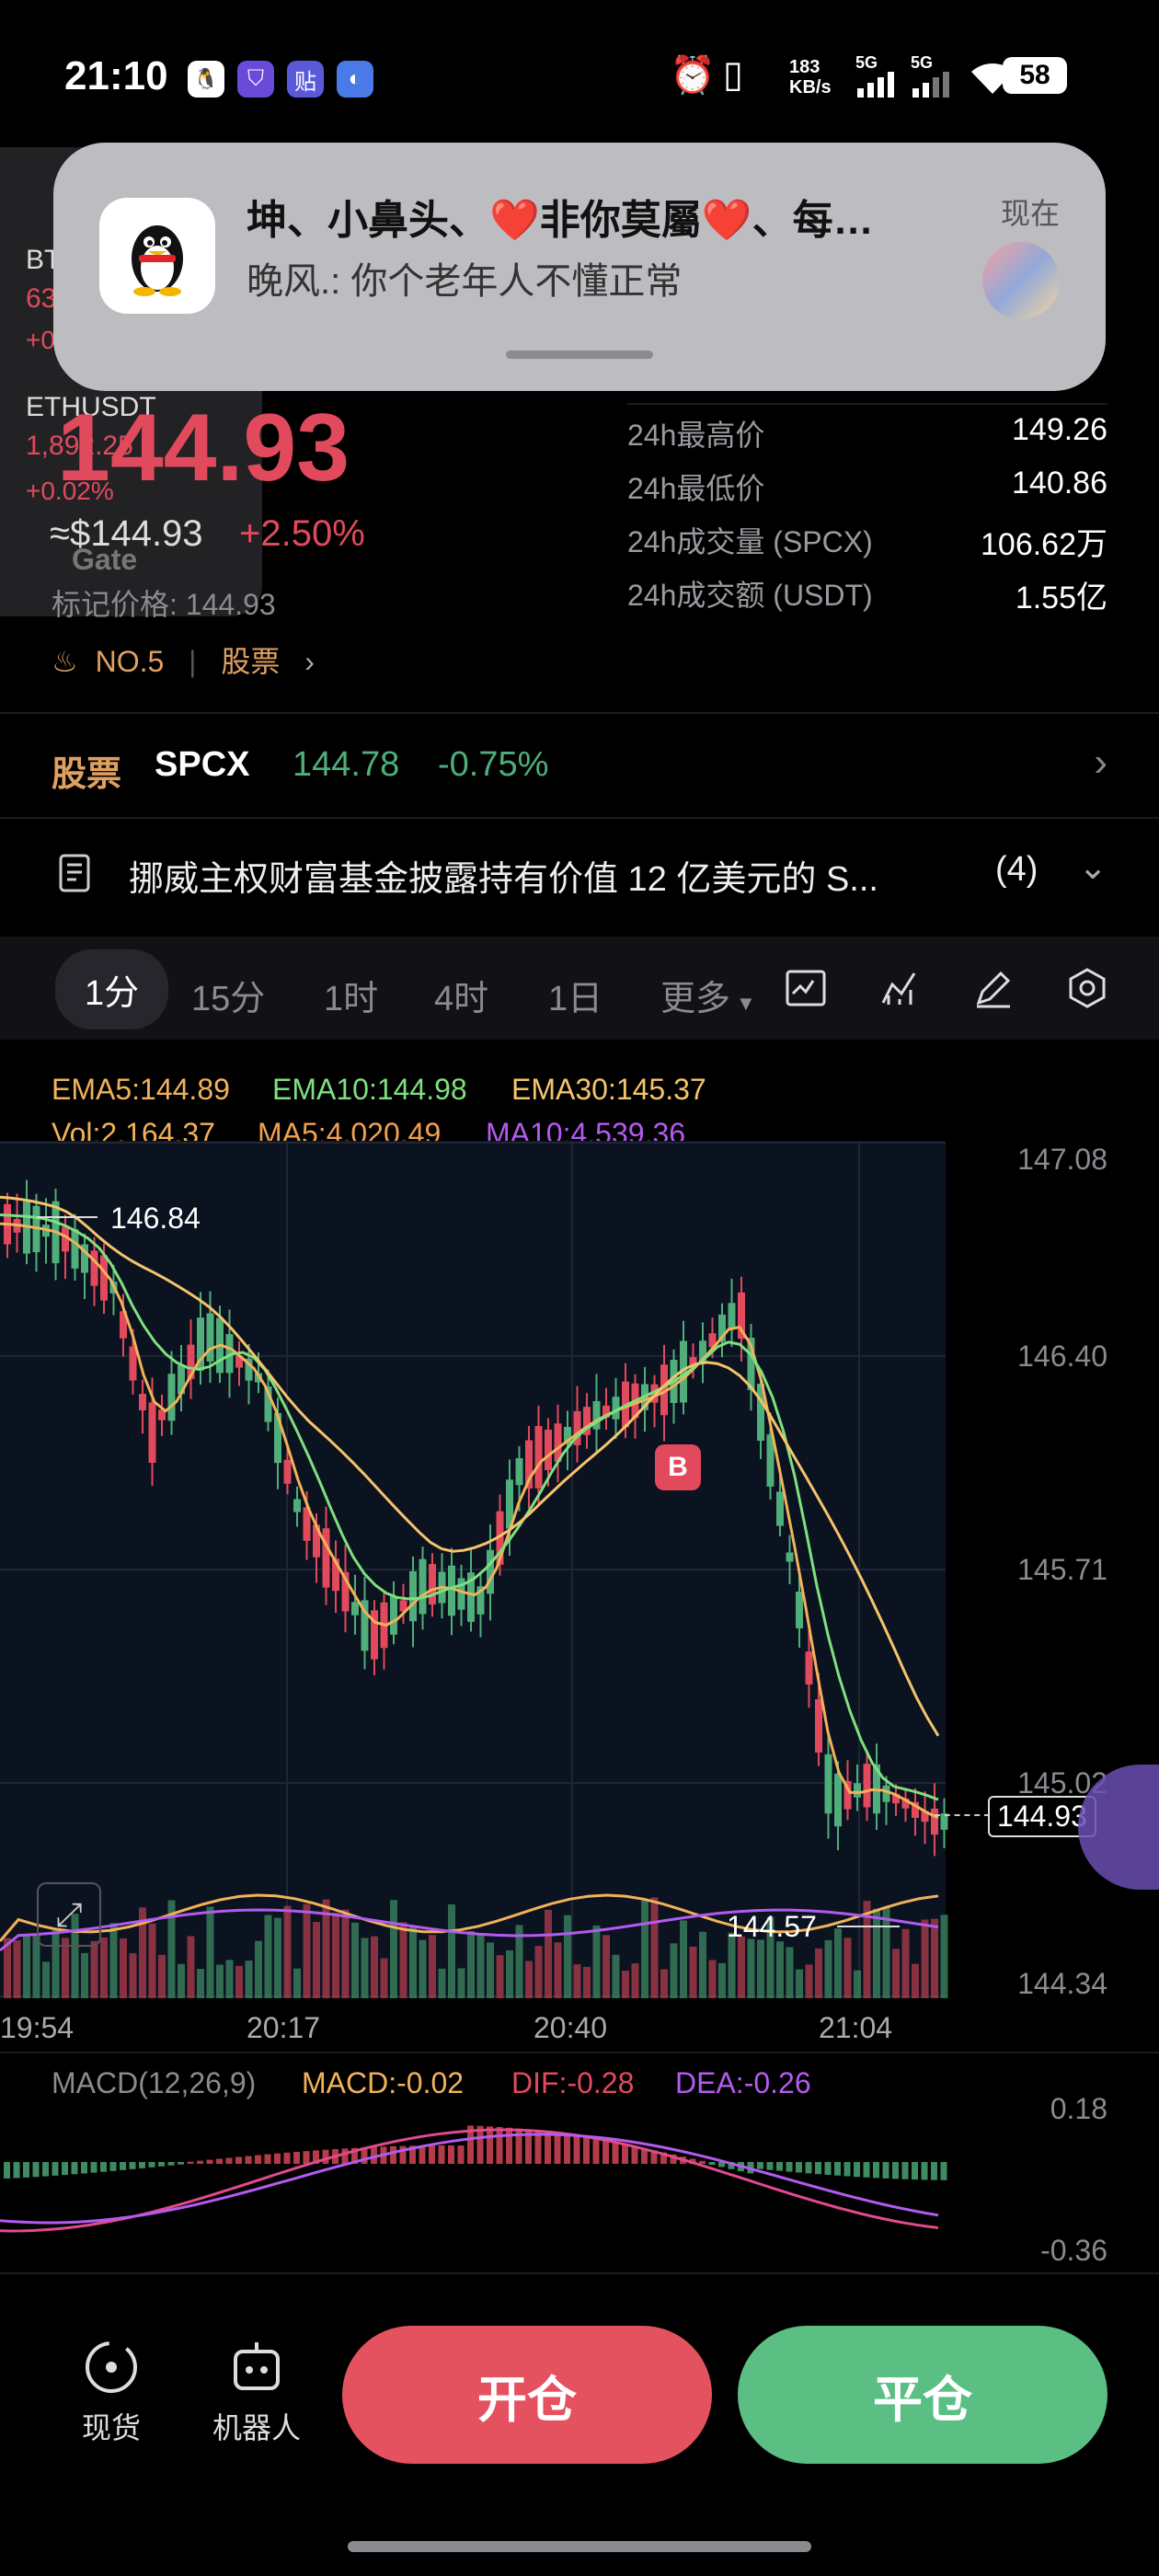 The height and width of the screenshot is (2576, 1159). I want to click on signal-icon, so click(875, 85).